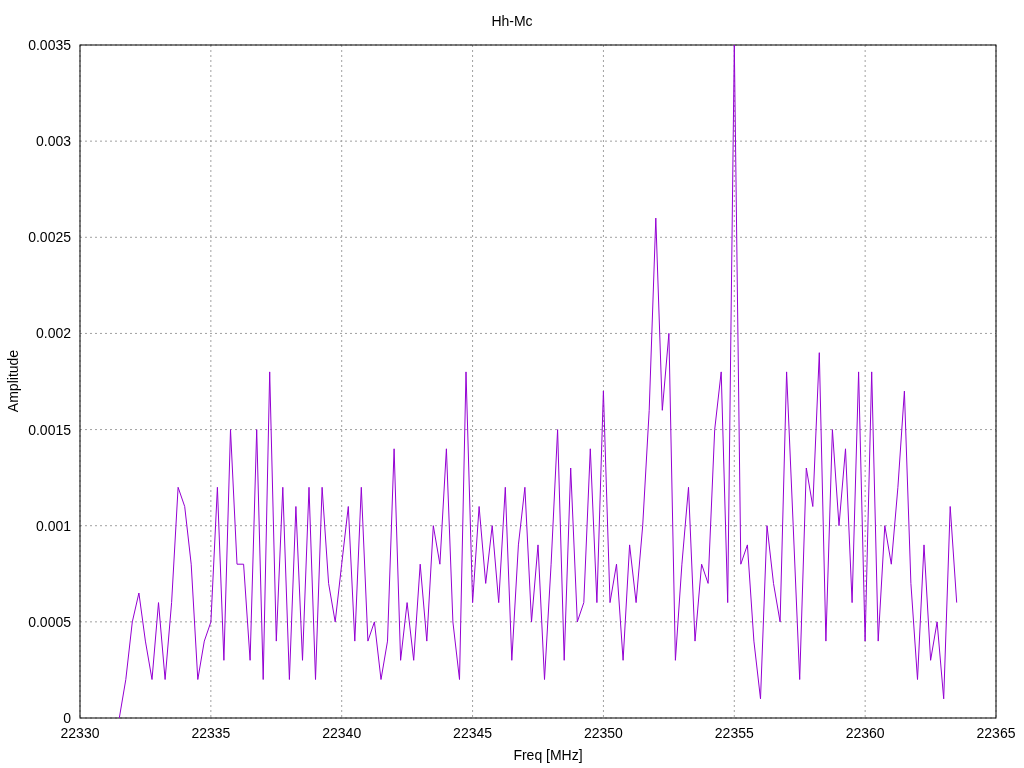  I want to click on tick-label: 0.0025, so click(49, 237).